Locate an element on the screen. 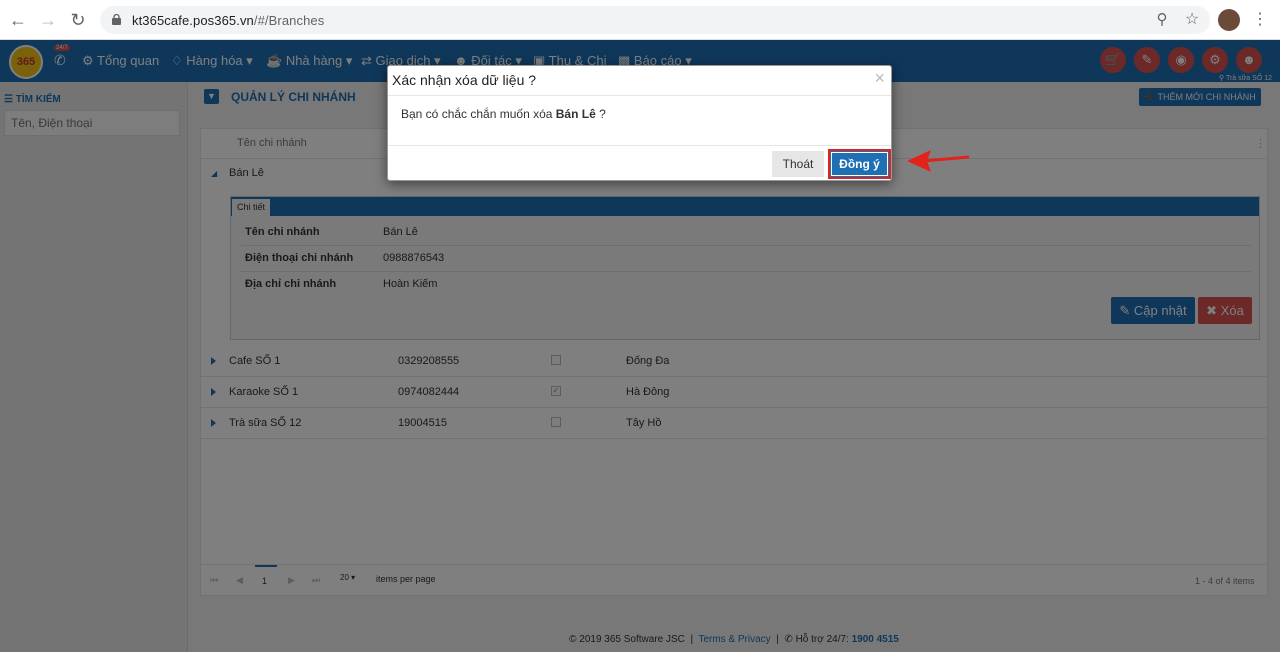 Image resolution: width=1280 pixels, height=652 pixels. page-title: QUẢN LÝ CHI NHÁNH is located at coordinates (293, 97).